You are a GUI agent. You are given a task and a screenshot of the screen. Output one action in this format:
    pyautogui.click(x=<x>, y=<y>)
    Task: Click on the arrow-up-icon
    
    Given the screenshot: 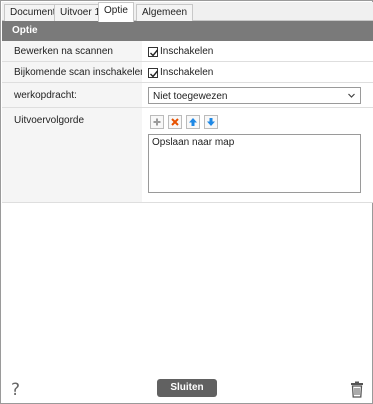 What is the action you would take?
    pyautogui.click(x=193, y=122)
    